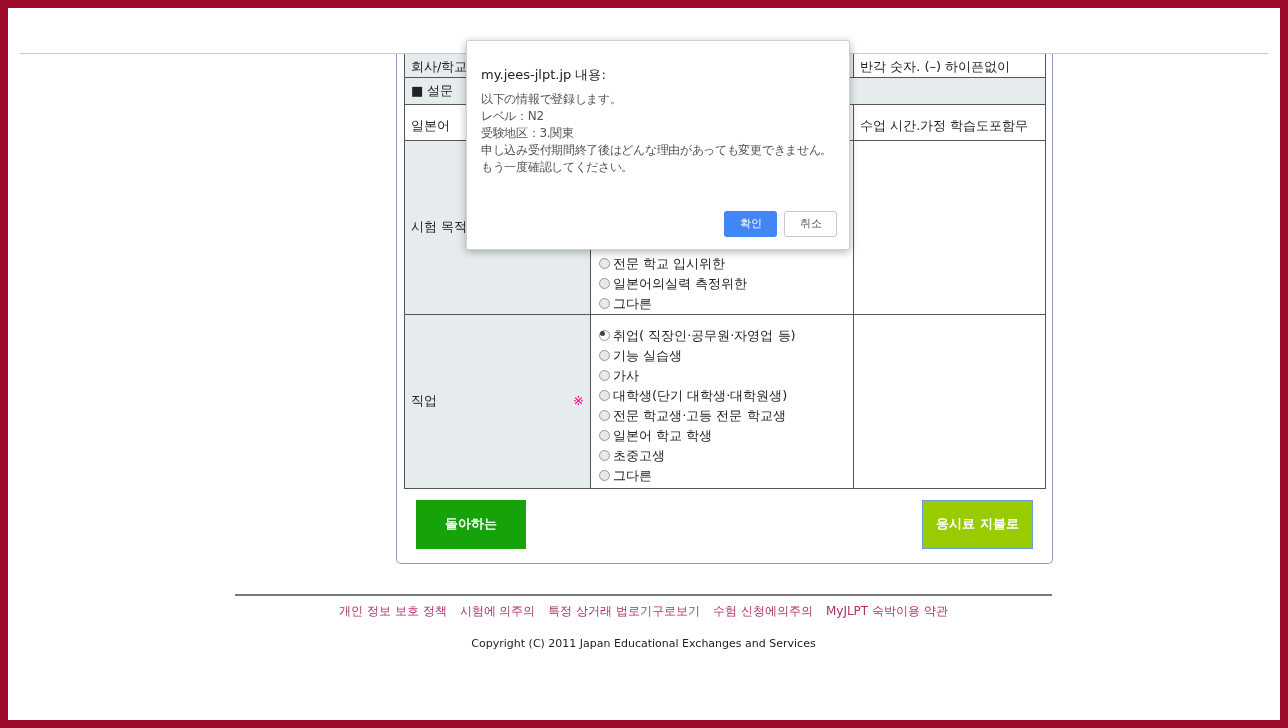  What do you see at coordinates (810, 224) in the screenshot?
I see `cancel-button: 취소` at bounding box center [810, 224].